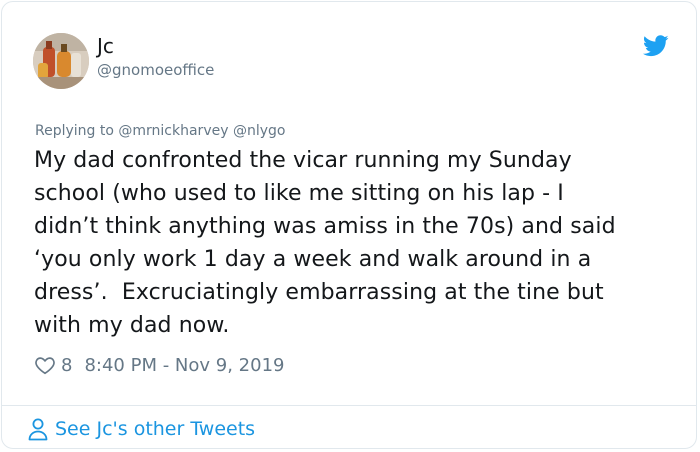  I want to click on display-name: Jc, so click(105, 46).